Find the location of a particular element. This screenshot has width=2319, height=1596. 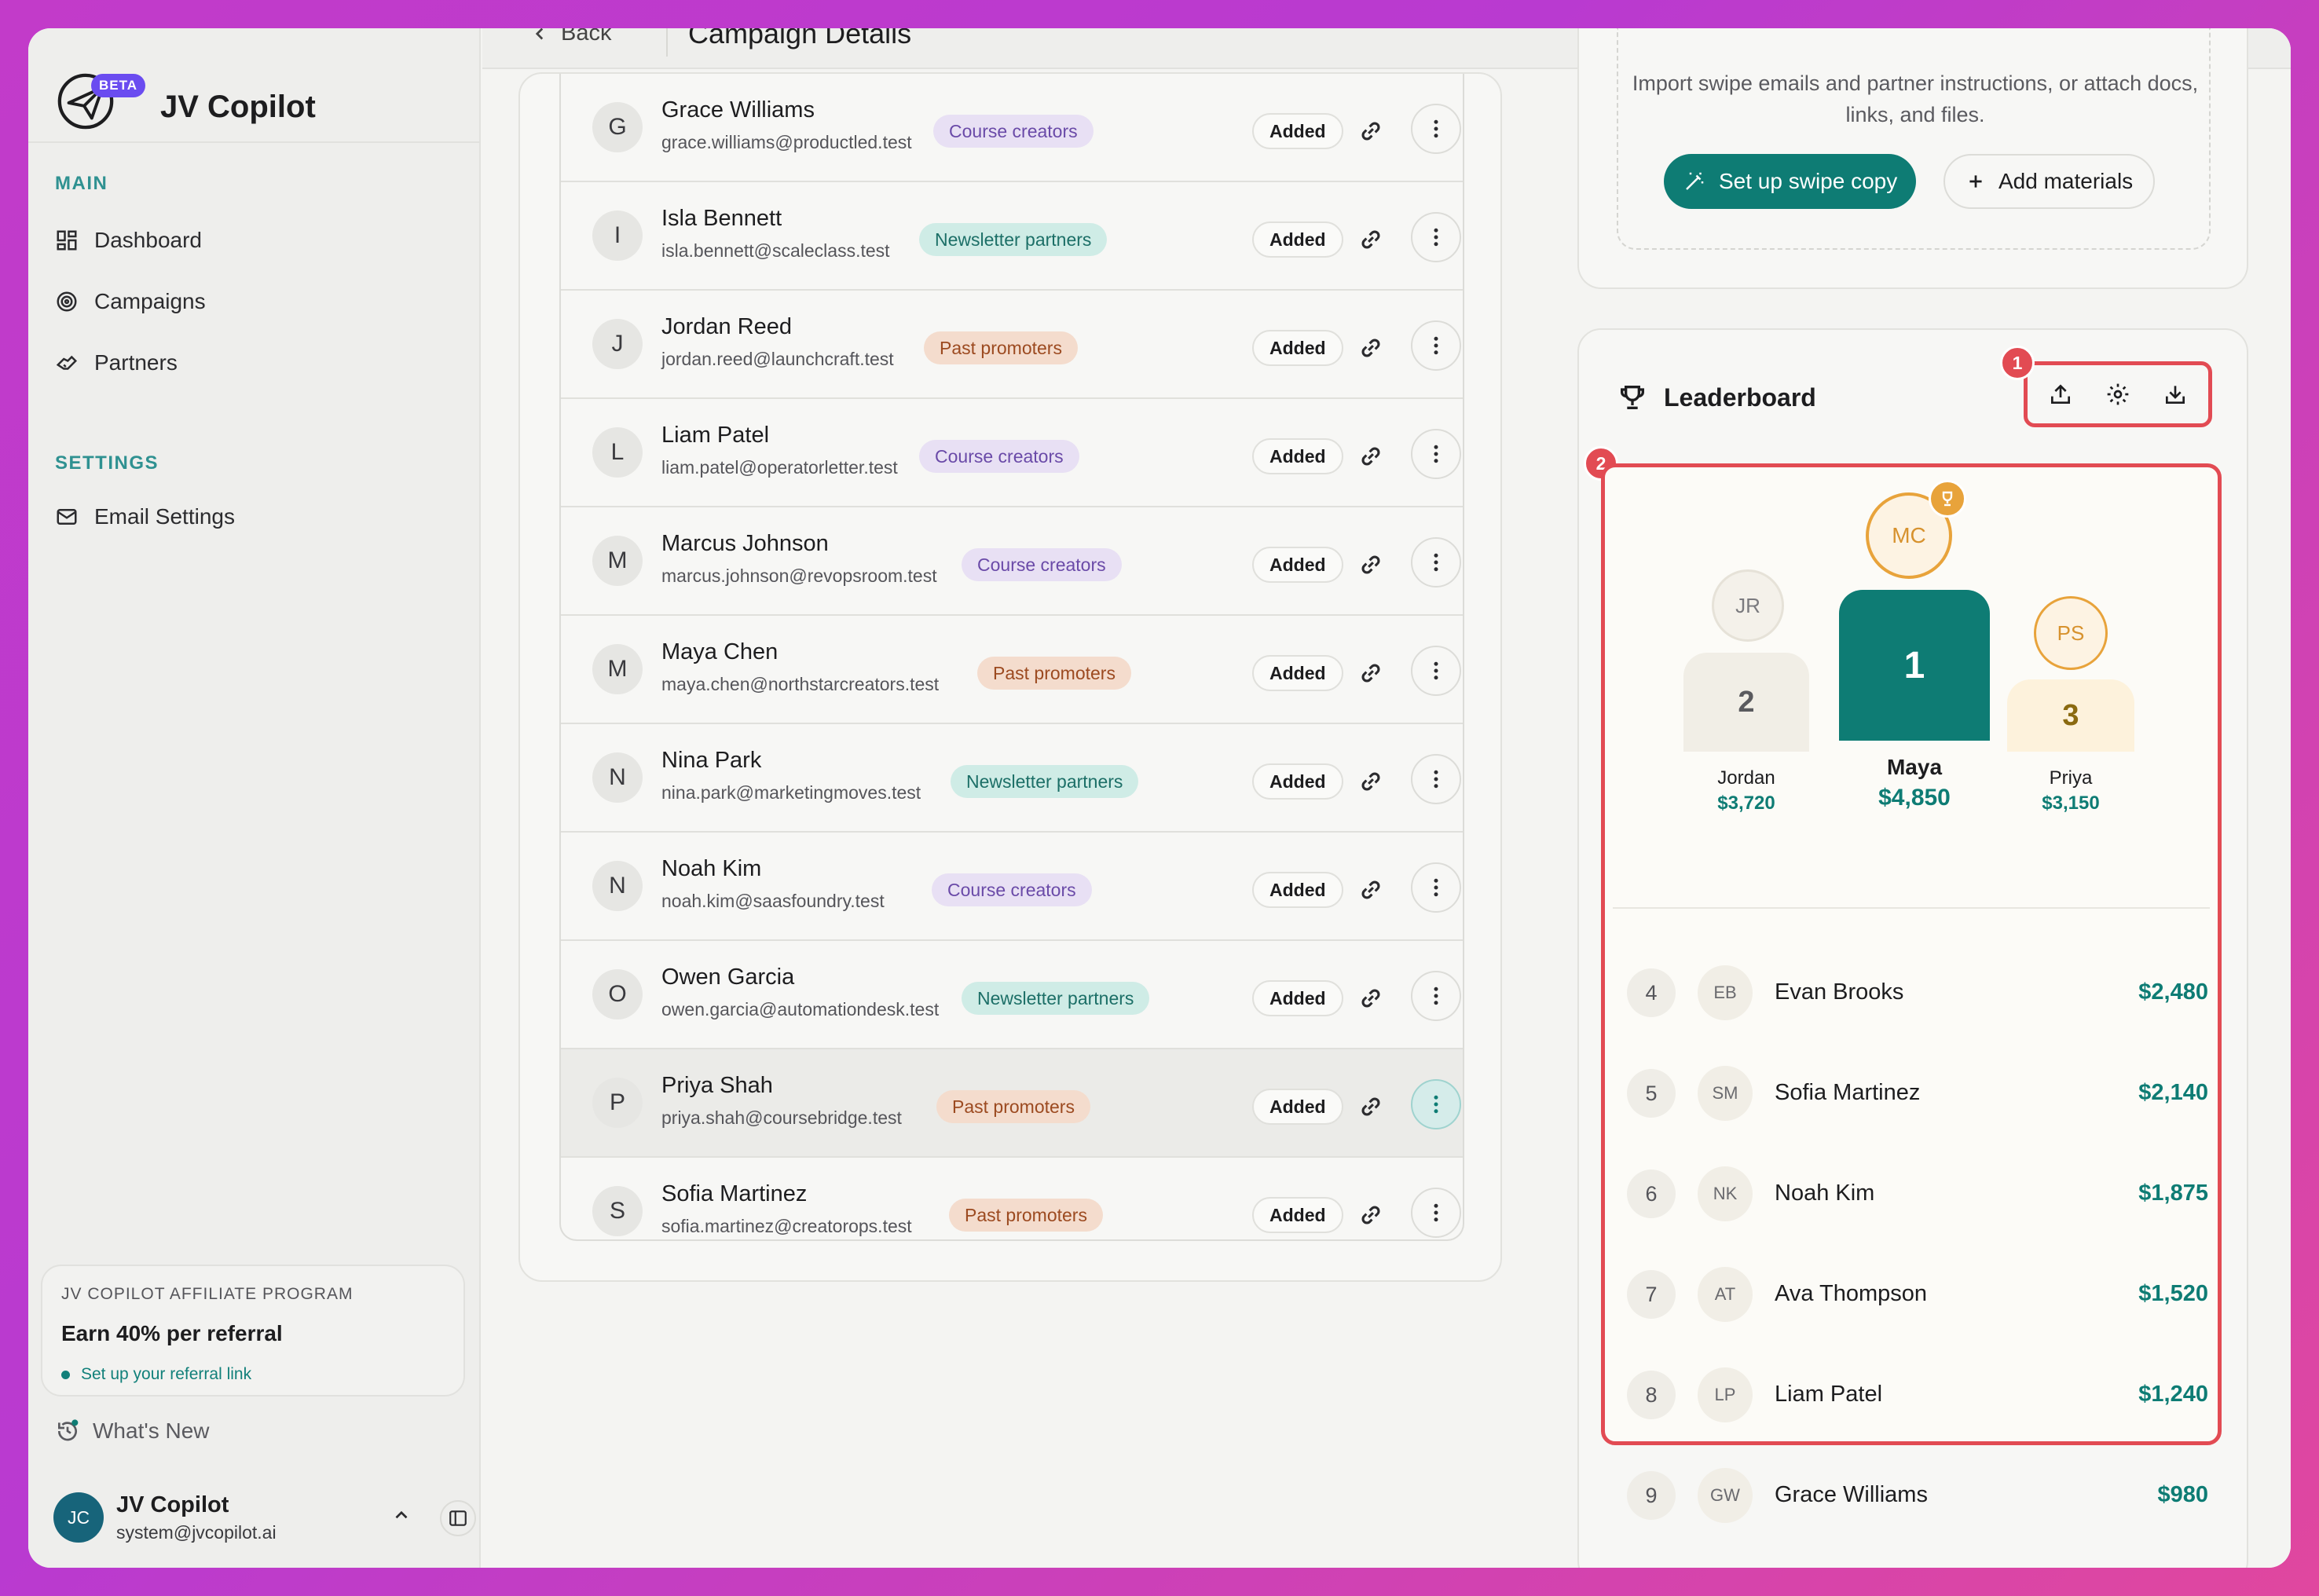

sidebar-item-dashboard: Dashboard is located at coordinates (255, 240).